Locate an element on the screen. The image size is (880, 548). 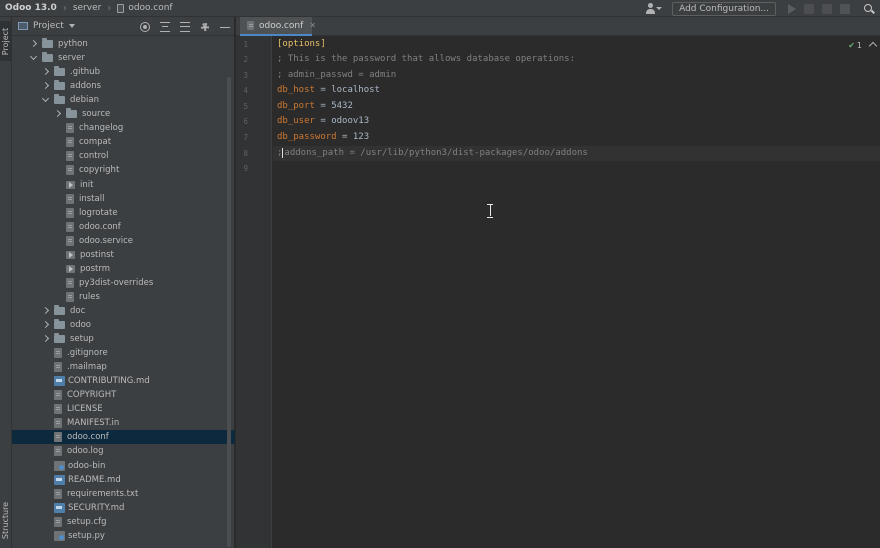
tree-item-label: postinst is located at coordinates (97, 254).